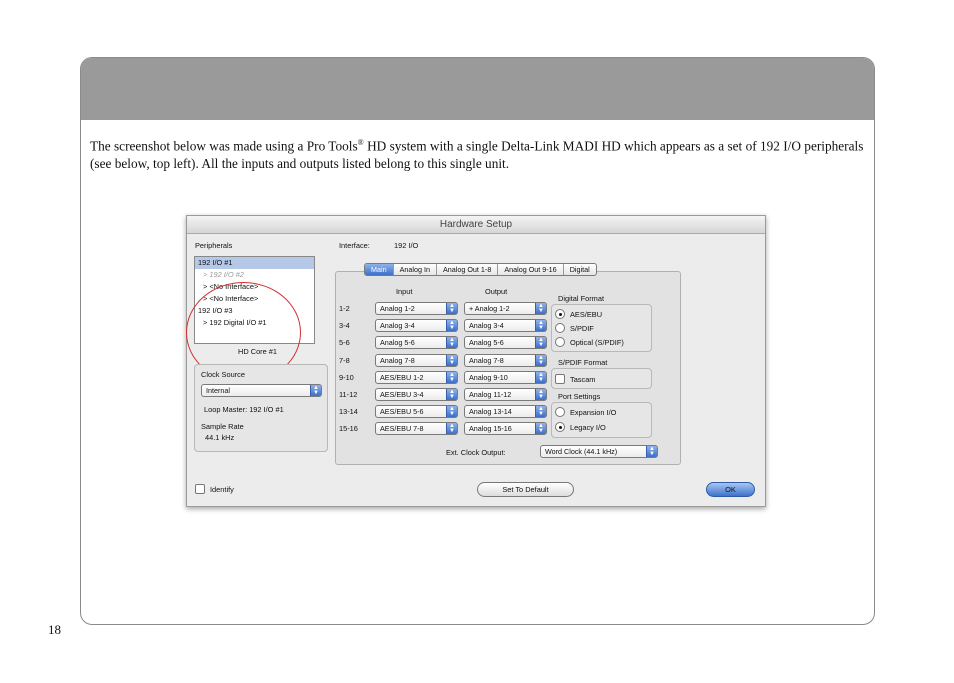  What do you see at coordinates (579, 396) in the screenshot?
I see `port-settings-label: Port Settings` at bounding box center [579, 396].